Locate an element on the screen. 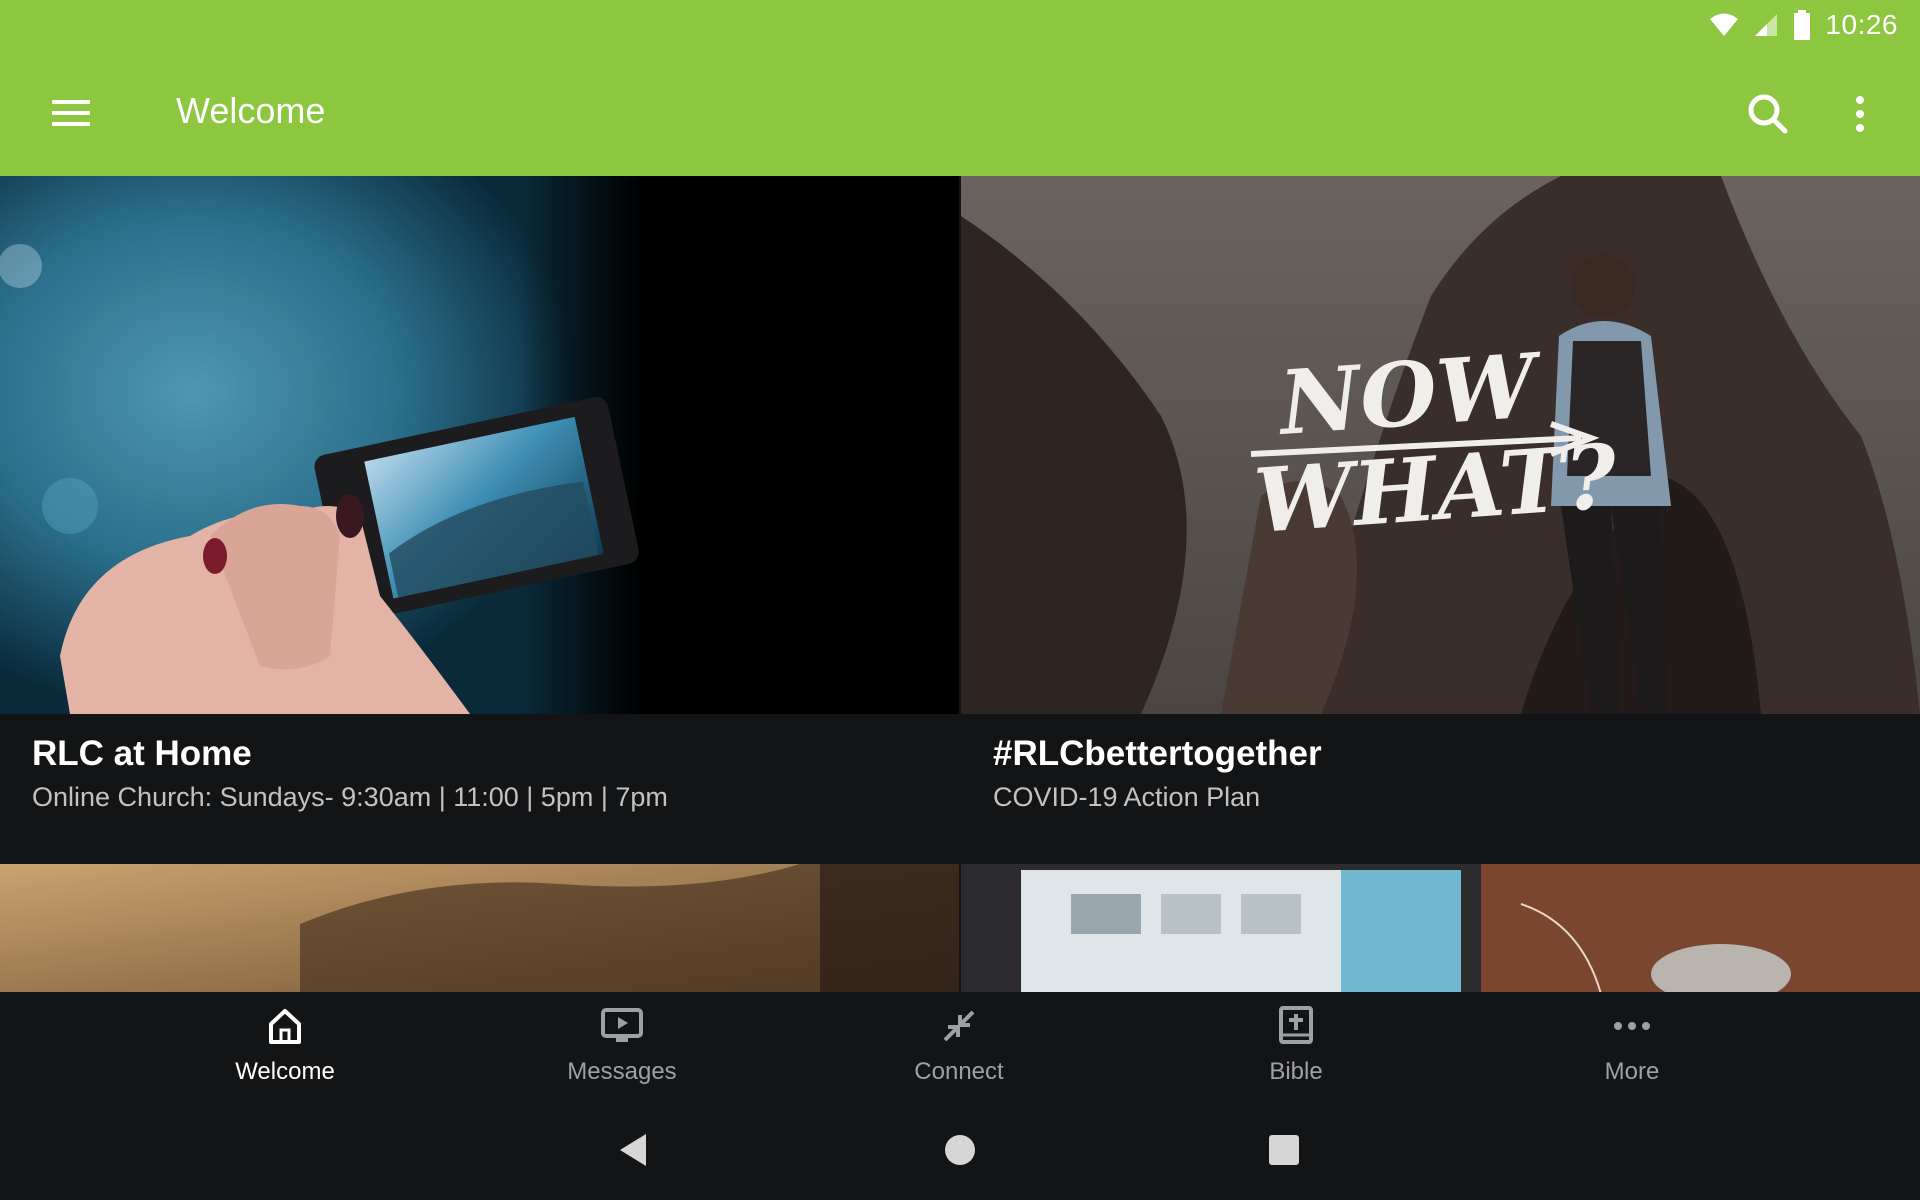 The width and height of the screenshot is (1920, 1200). page-title: Welcome is located at coordinates (251, 110).